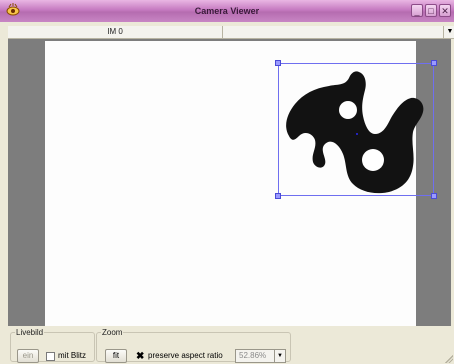 This screenshot has width=454, height=364. I want to click on tab-im-0: IM 0, so click(115, 32).